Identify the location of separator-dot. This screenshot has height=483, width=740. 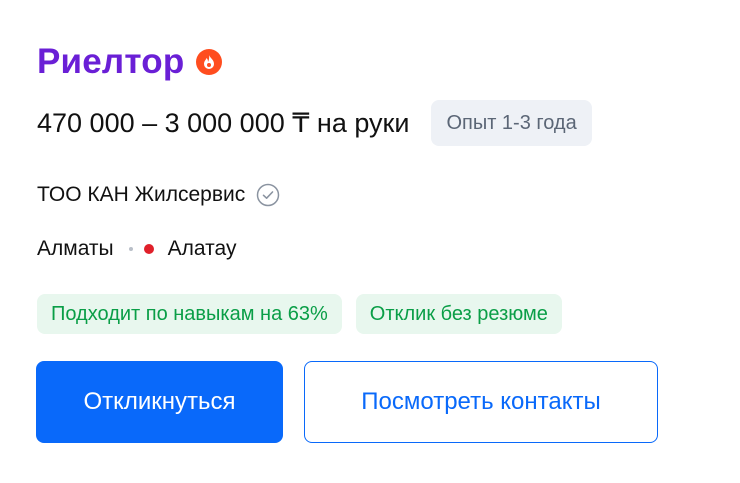
(130, 249).